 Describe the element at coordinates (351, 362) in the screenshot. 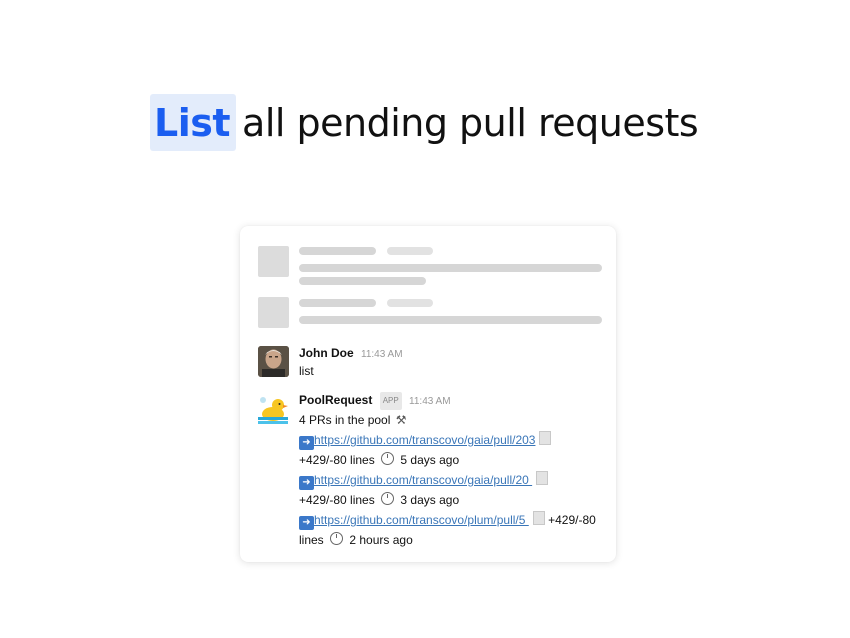

I see `message-john: John Doe 11:43 AM list` at that location.